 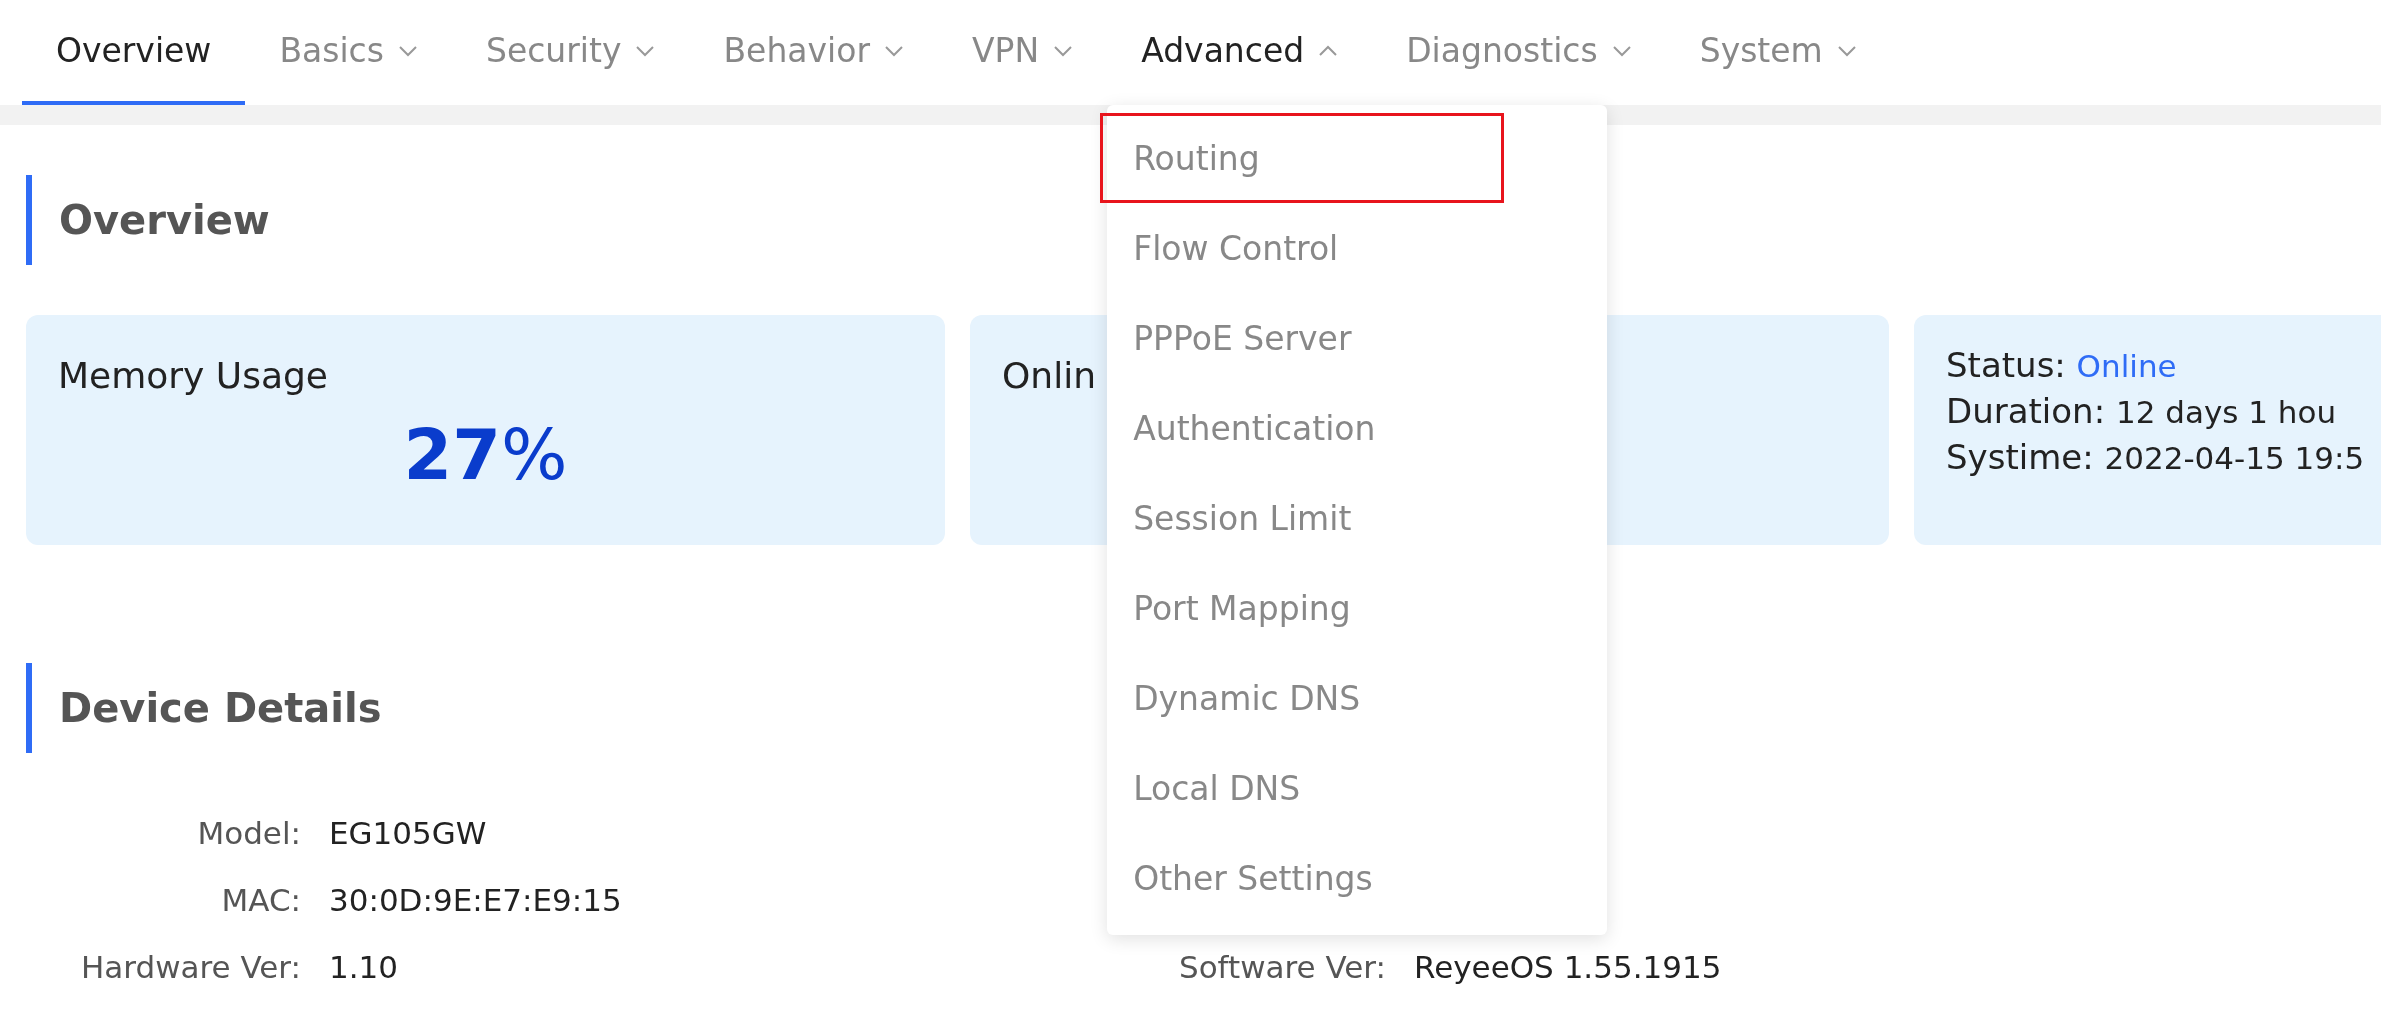 What do you see at coordinates (190, 967) in the screenshot?
I see `detail-label: Hardware Ver:` at bounding box center [190, 967].